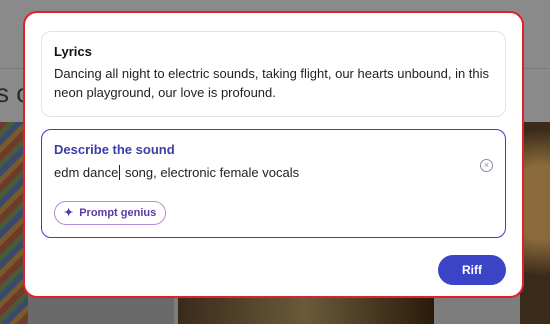 Image resolution: width=550 pixels, height=324 pixels. Describe the element at coordinates (535, 223) in the screenshot. I see `background-artwork-right` at that location.